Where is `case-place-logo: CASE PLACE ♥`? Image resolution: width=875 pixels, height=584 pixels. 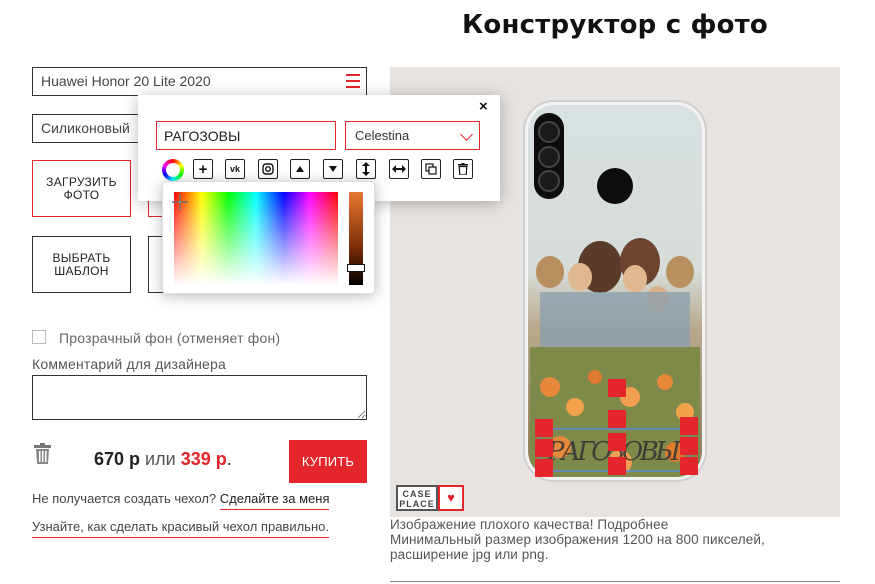 case-place-logo: CASE PLACE ♥ is located at coordinates (432, 498).